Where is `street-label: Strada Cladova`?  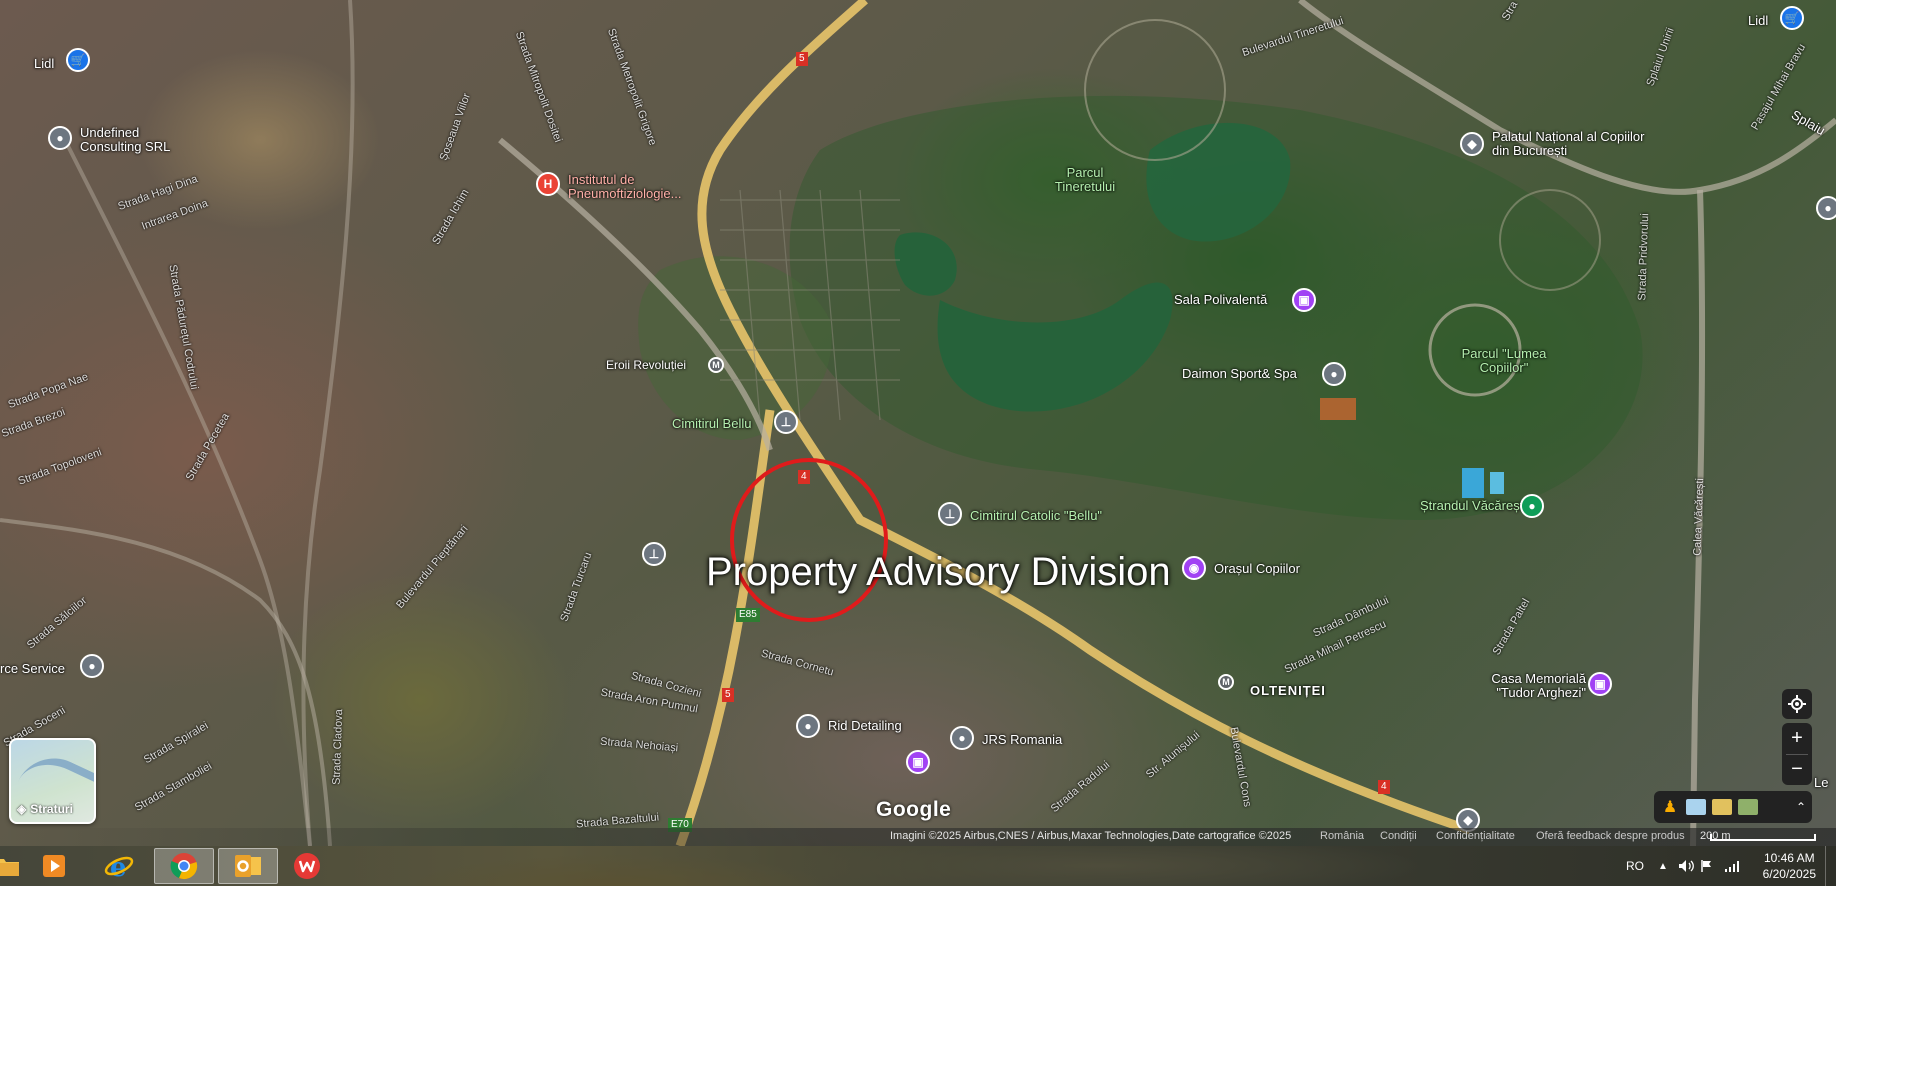
street-label: Strada Cladova is located at coordinates (338, 747).